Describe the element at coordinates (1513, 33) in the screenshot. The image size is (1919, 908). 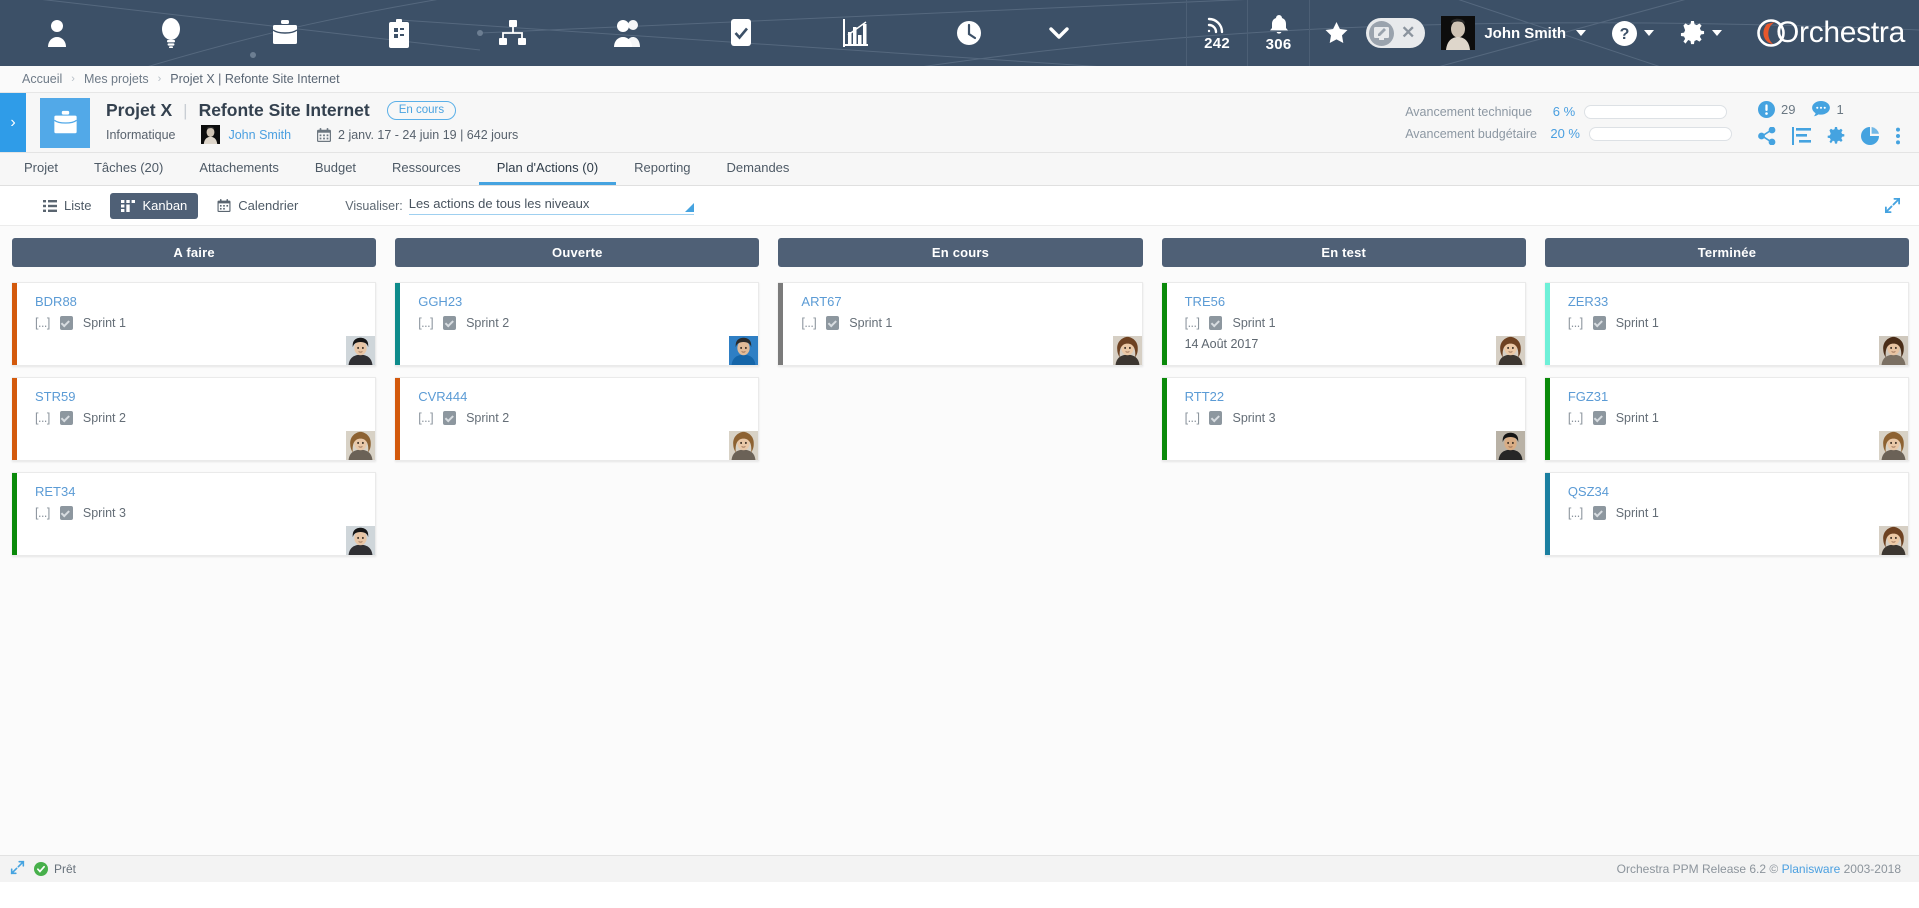
I see `user-menu: John Smith` at that location.